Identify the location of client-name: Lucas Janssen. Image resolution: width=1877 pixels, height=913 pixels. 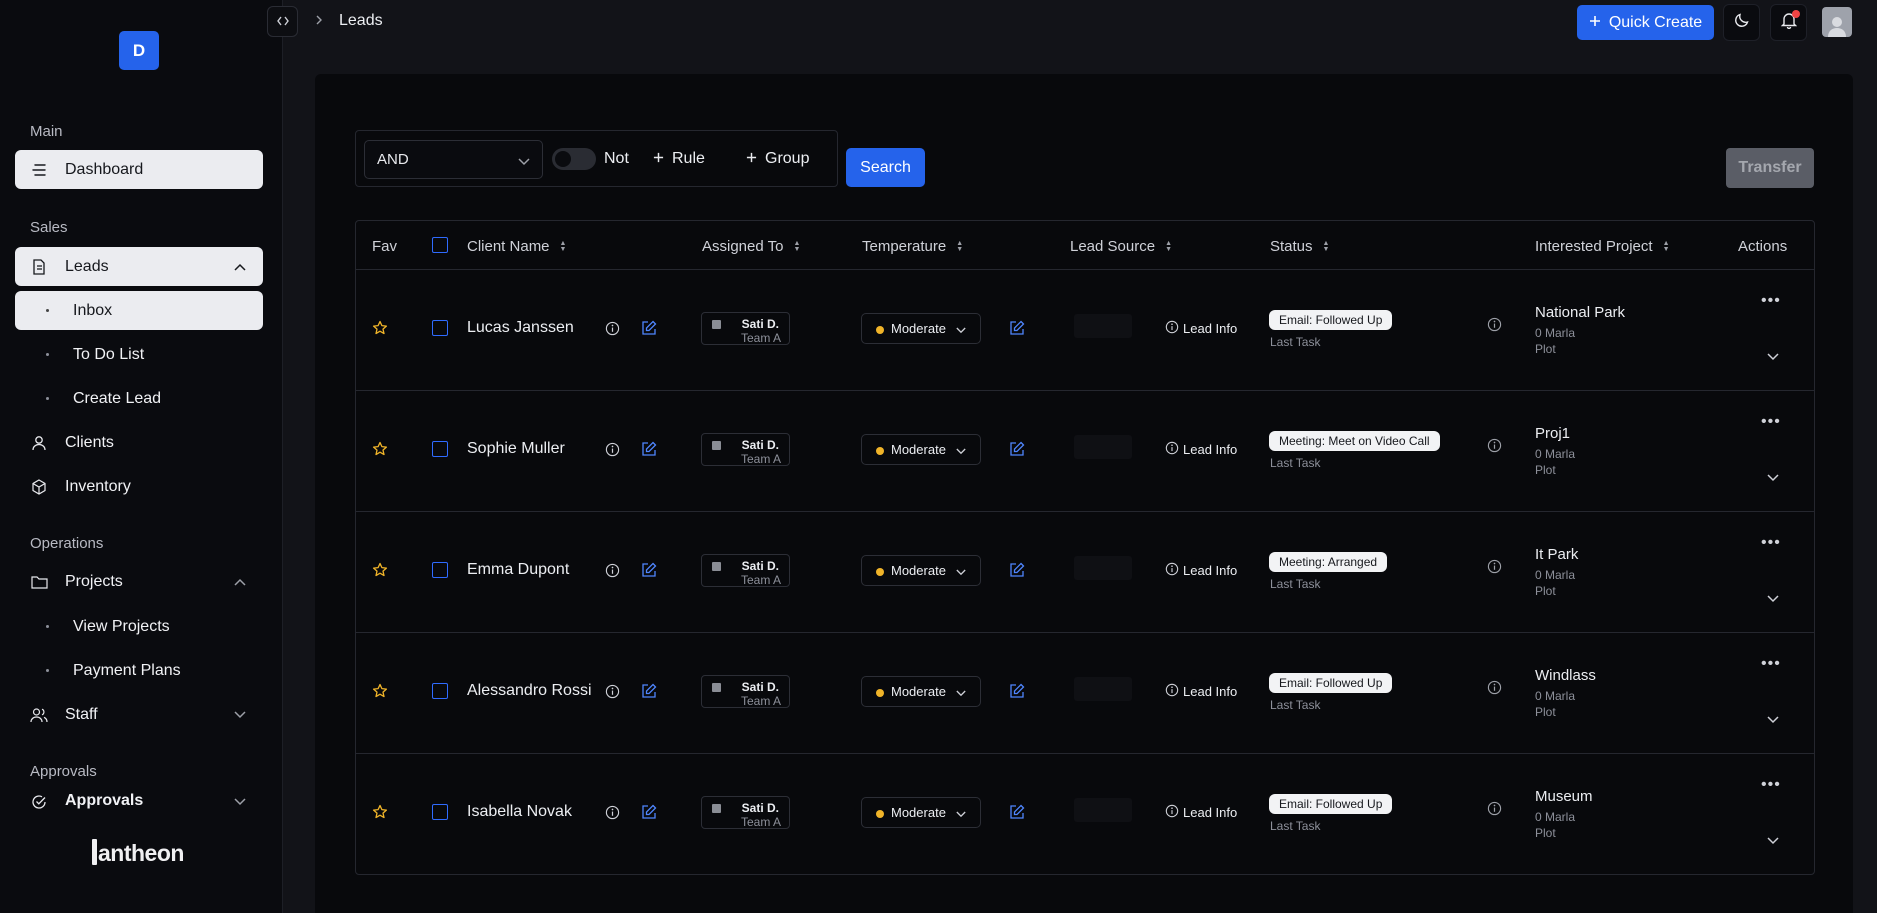
(520, 328).